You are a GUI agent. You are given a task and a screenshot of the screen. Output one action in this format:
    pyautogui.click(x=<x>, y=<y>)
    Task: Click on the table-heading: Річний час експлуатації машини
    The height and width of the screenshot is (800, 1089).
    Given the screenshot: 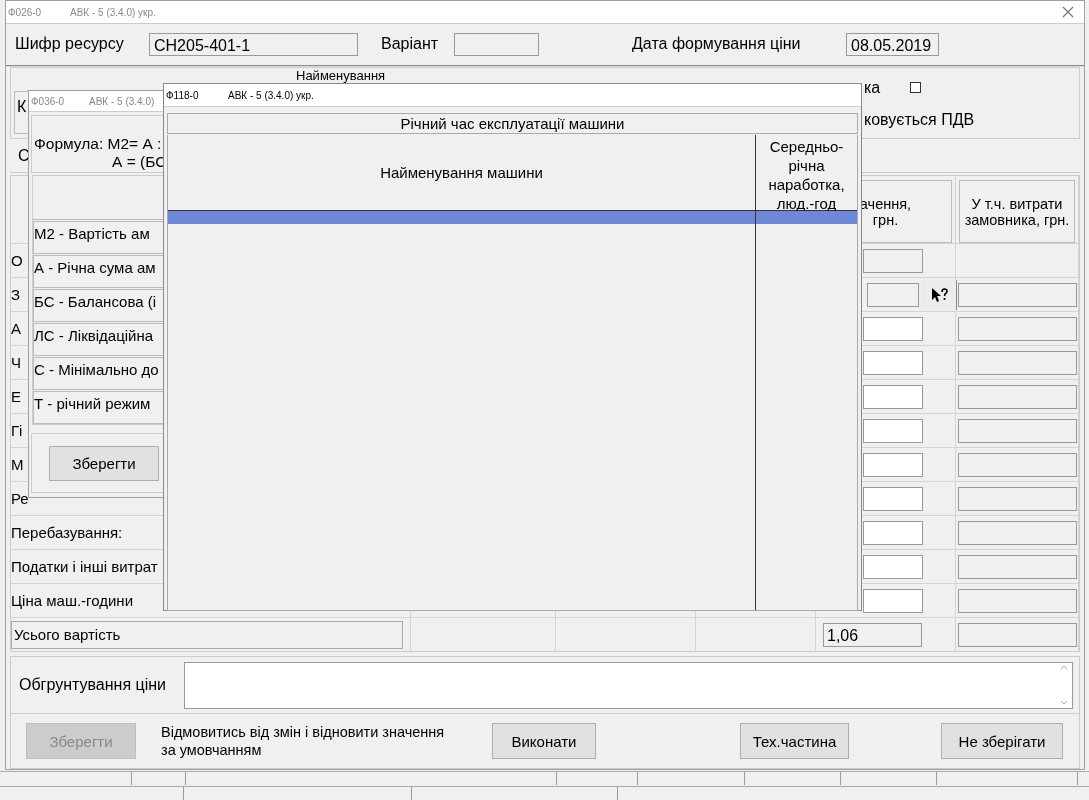 What is the action you would take?
    pyautogui.click(x=512, y=123)
    